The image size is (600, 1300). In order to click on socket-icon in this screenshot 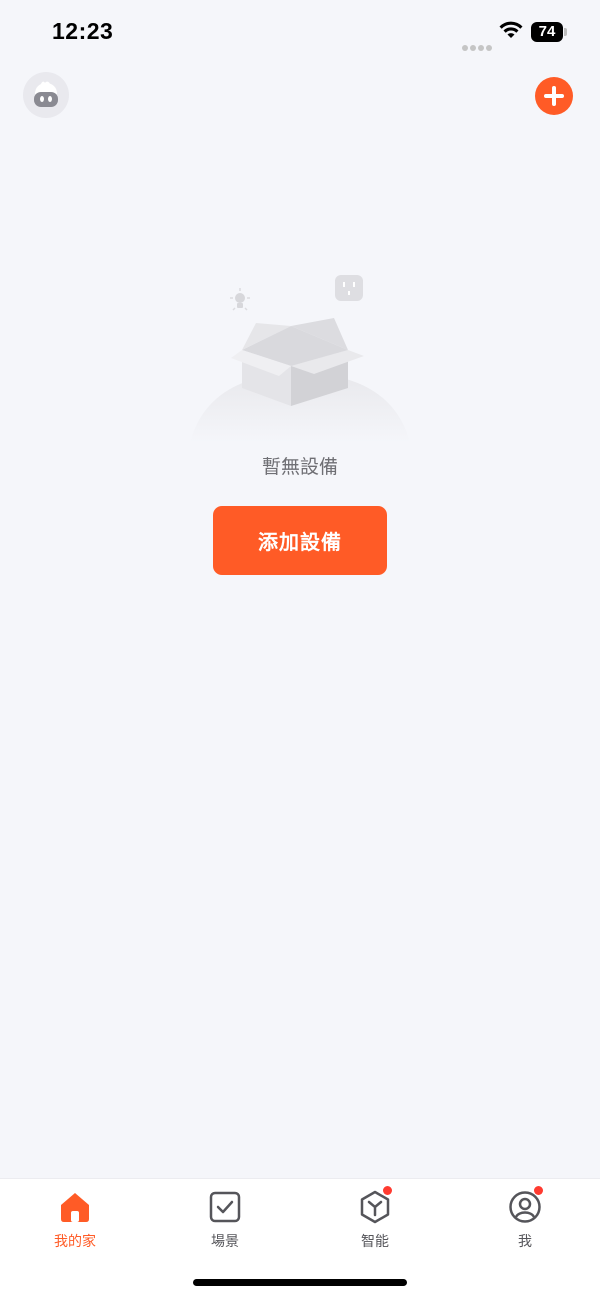, I will do `click(349, 288)`.